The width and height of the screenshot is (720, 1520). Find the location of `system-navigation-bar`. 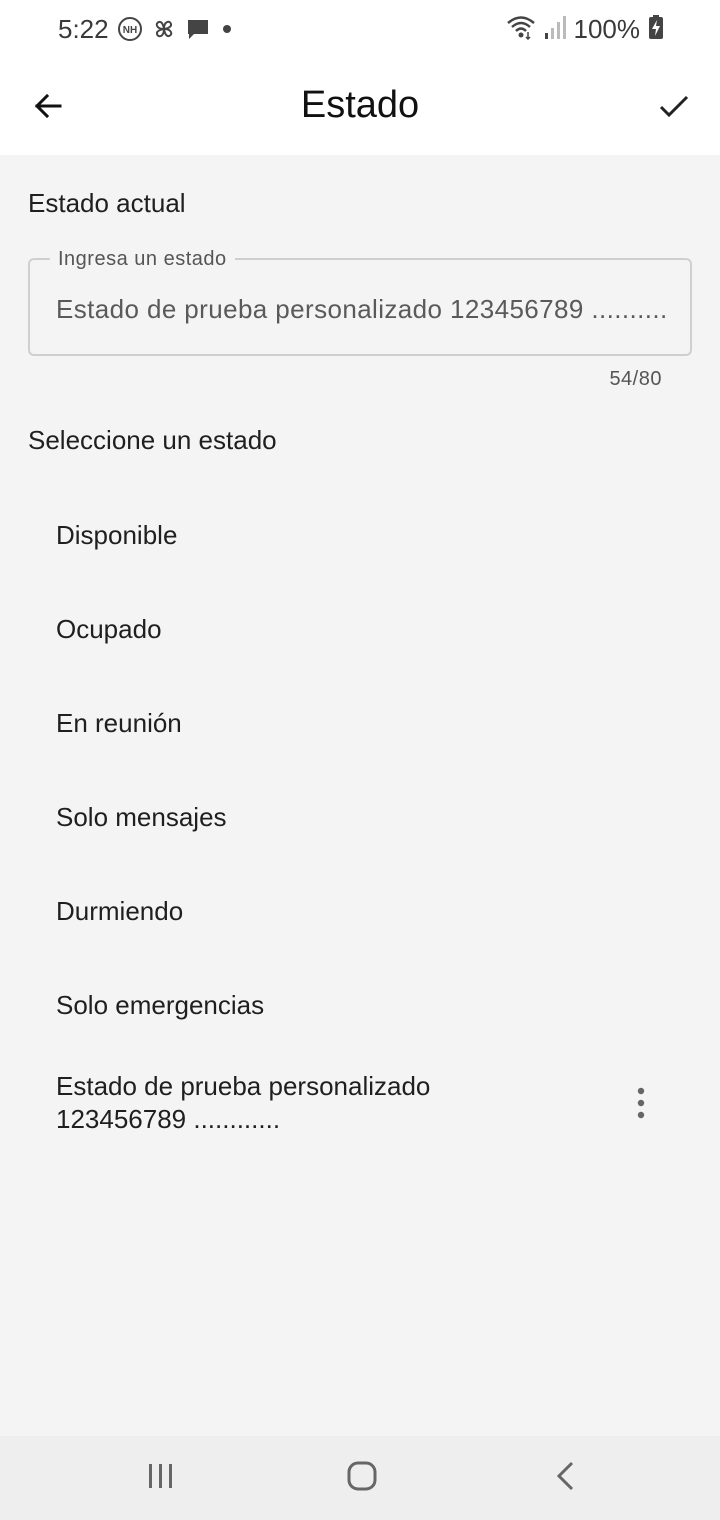

system-navigation-bar is located at coordinates (360, 1478).